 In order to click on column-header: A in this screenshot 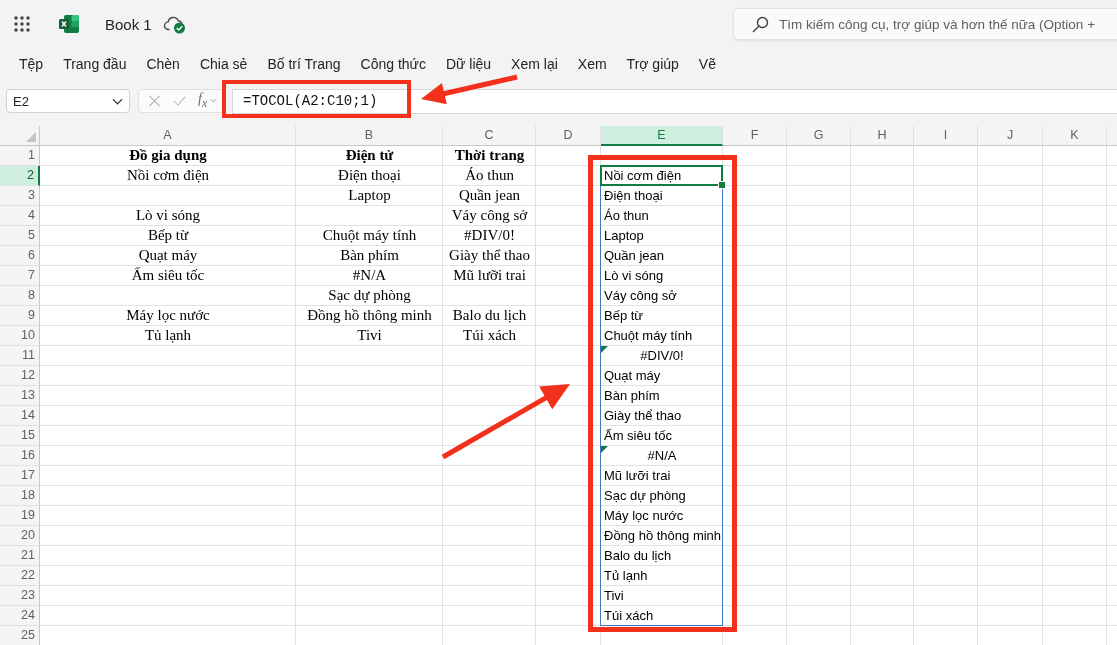, I will do `click(168, 136)`.